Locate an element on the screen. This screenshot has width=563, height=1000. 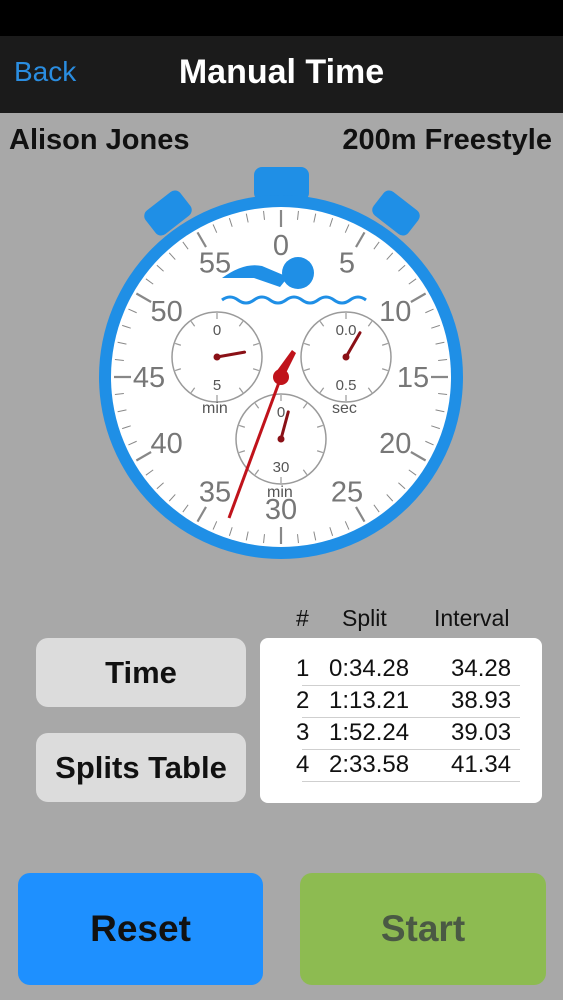
reset-button: Reset is located at coordinates (140, 929).